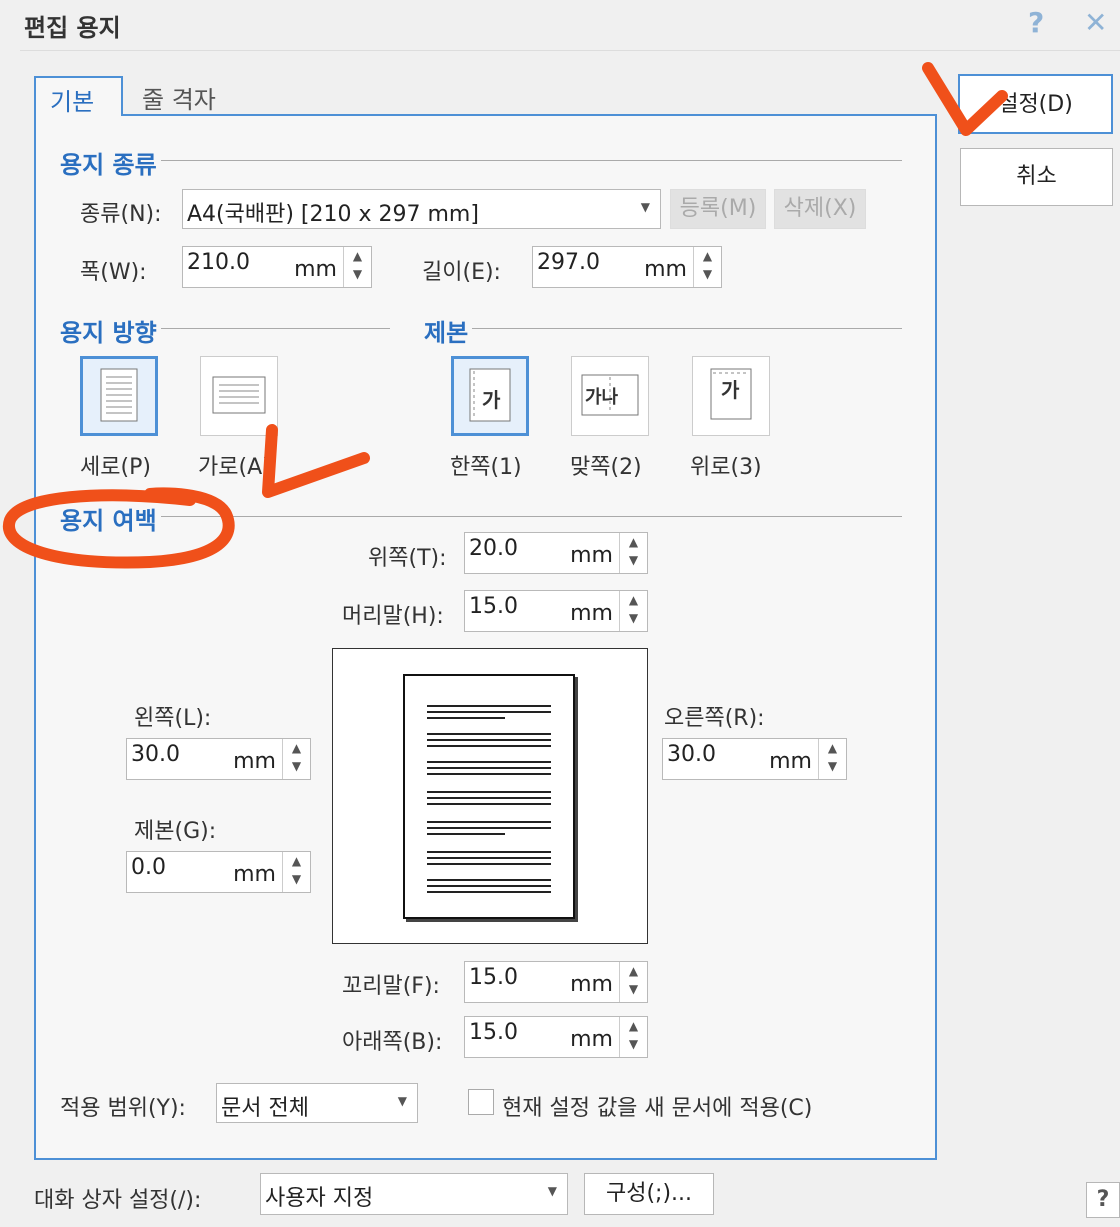 The width and height of the screenshot is (1120, 1227). What do you see at coordinates (78, 96) in the screenshot?
I see `tab-basic: 기본` at bounding box center [78, 96].